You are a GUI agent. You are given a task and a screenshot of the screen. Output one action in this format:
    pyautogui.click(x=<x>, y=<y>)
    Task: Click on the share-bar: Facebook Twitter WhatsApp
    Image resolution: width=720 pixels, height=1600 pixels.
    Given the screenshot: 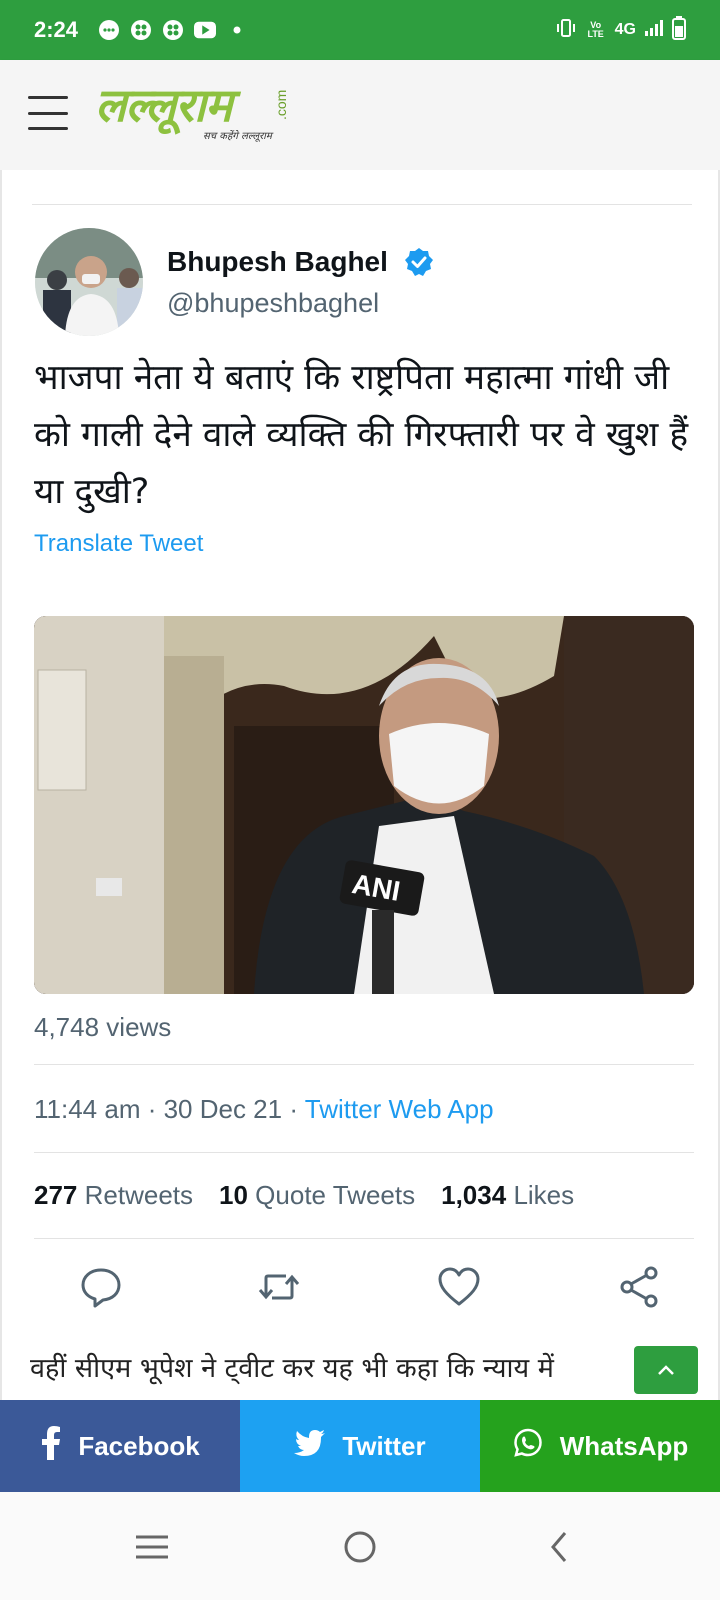 What is the action you would take?
    pyautogui.click(x=360, y=1446)
    